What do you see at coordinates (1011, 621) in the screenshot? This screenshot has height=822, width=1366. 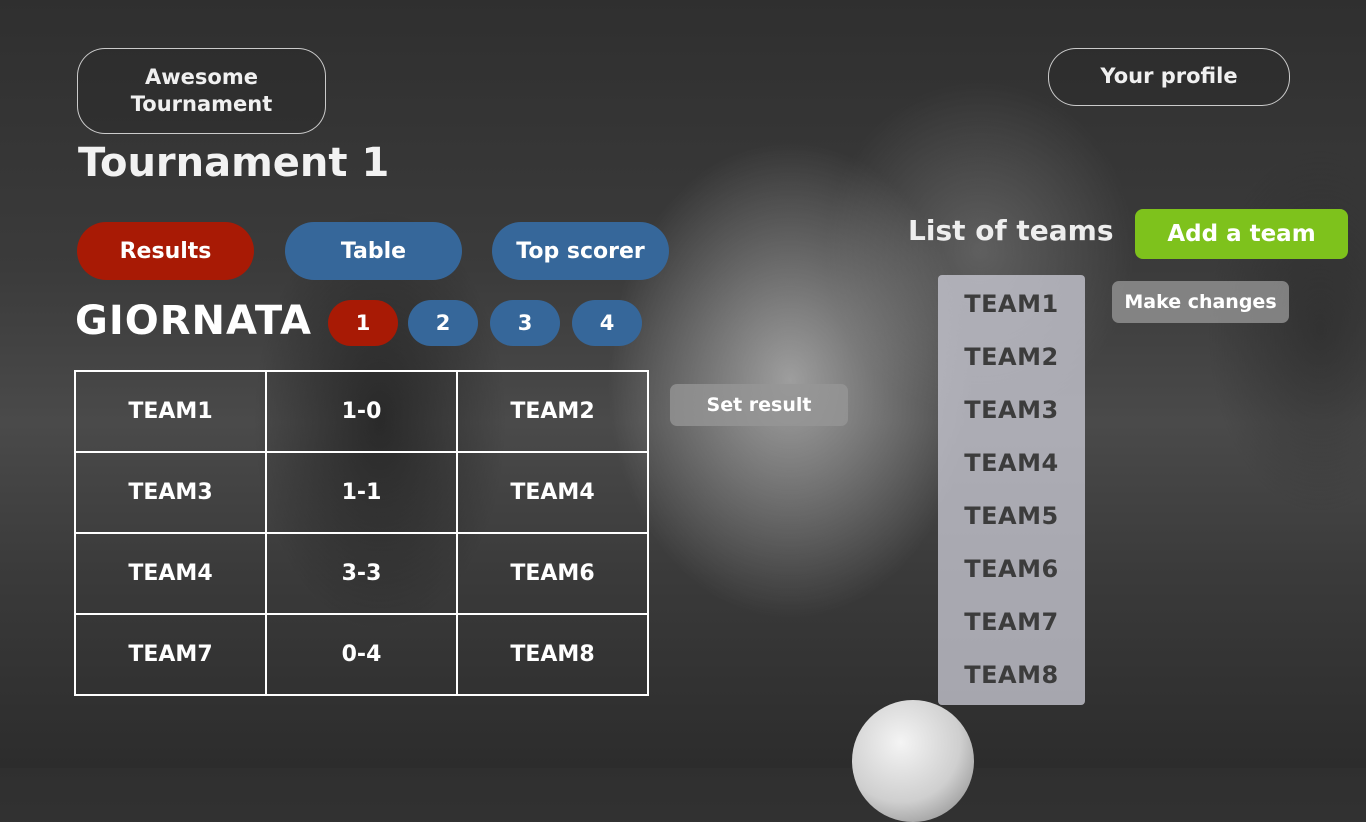 I see `list-item-team: TEAM7` at bounding box center [1011, 621].